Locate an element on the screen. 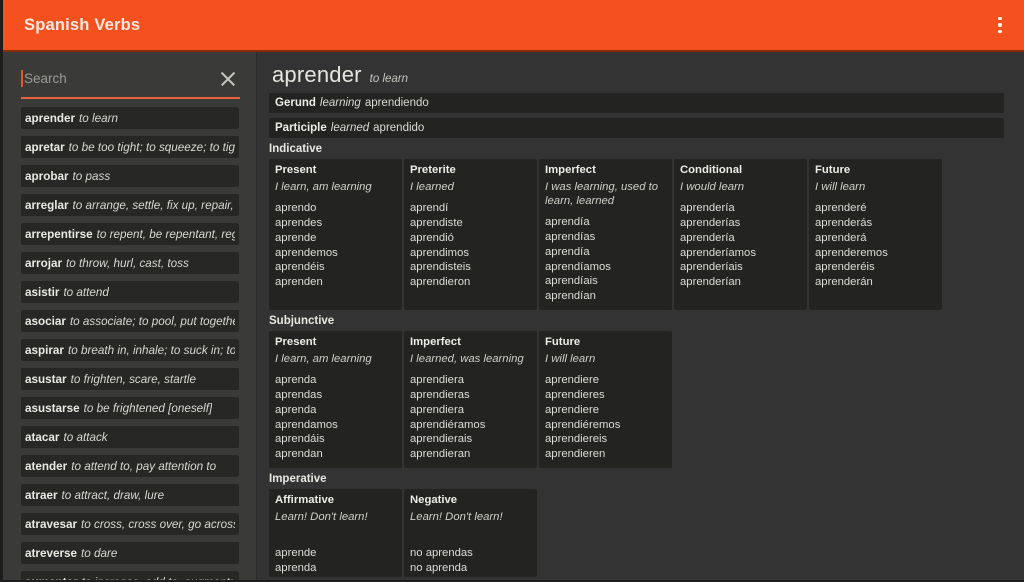 The height and width of the screenshot is (582, 1024). conjugation-form: aprenderíamos is located at coordinates (718, 252).